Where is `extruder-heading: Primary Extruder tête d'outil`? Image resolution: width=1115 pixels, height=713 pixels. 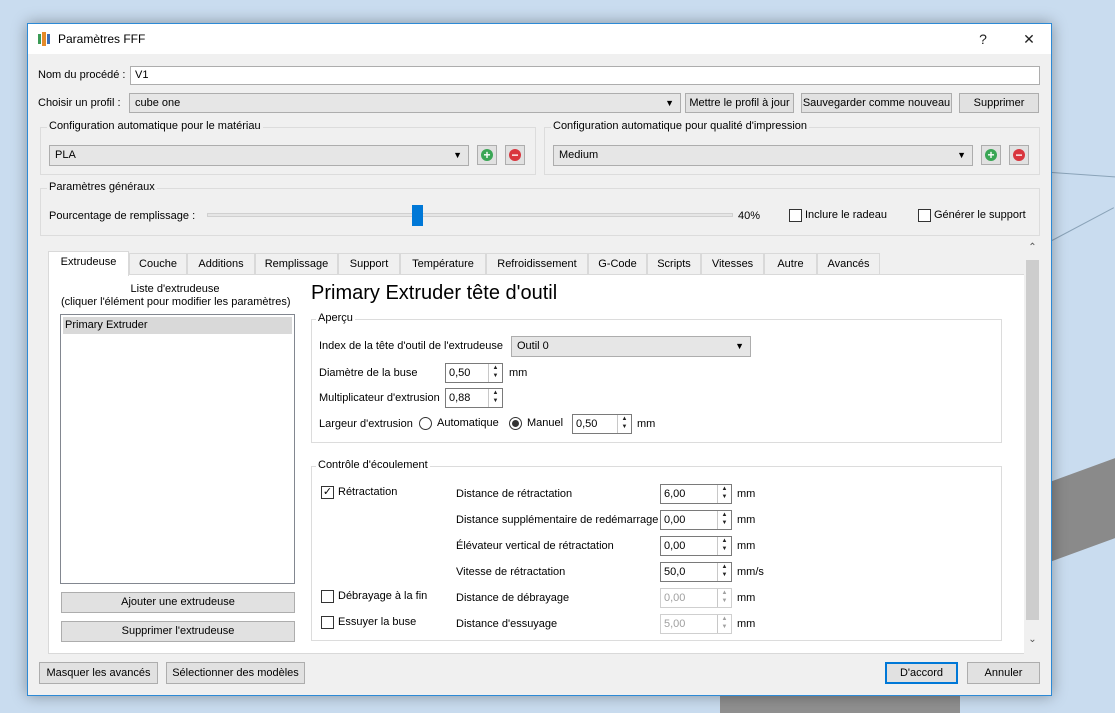 extruder-heading: Primary Extruder tête d'outil is located at coordinates (434, 293).